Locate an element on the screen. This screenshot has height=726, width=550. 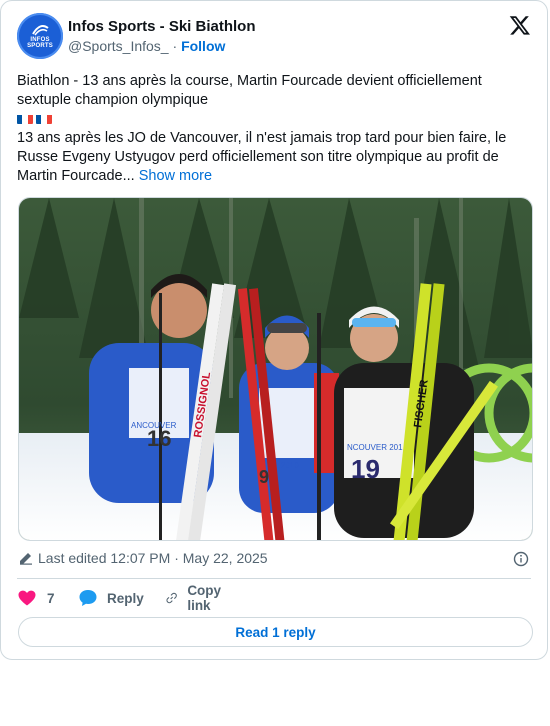
pencil-icon is located at coordinates (26, 559).